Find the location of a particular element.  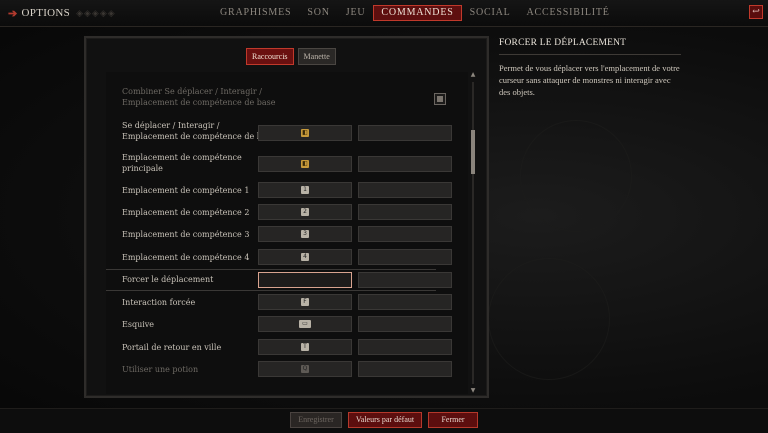

options-title: OPTIONS is located at coordinates (46, 13).